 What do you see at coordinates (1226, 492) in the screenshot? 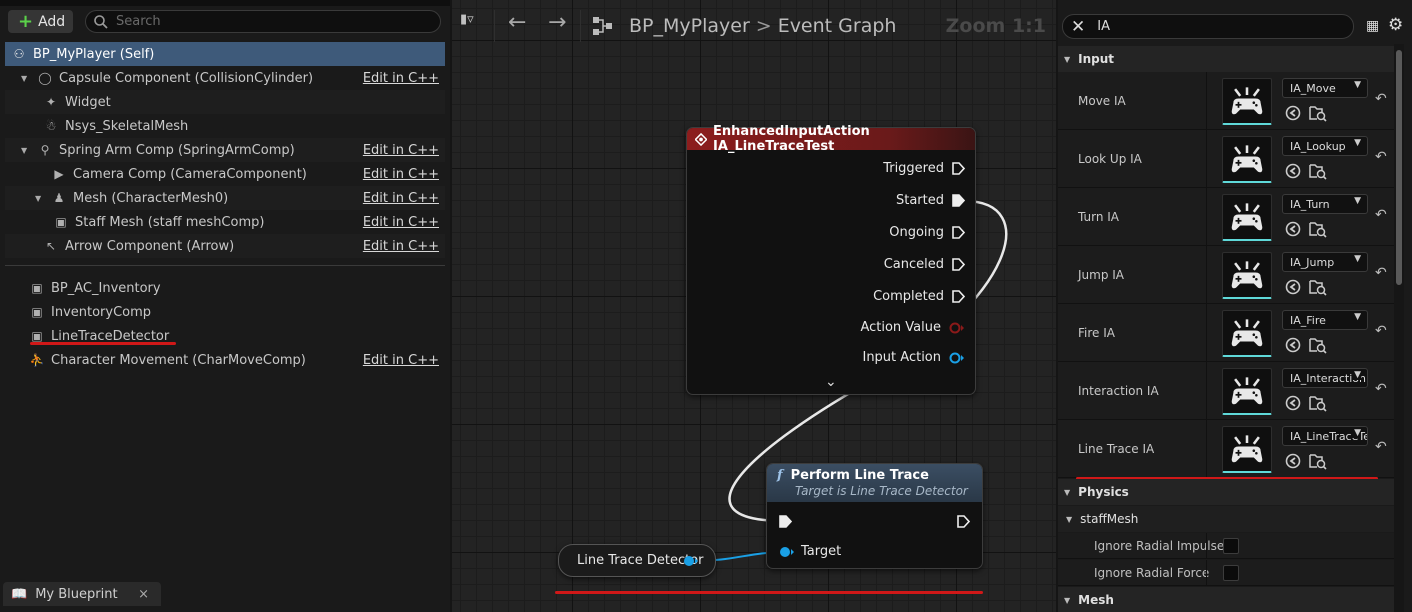
I see `category-physics: ▼ Physics` at bounding box center [1226, 492].